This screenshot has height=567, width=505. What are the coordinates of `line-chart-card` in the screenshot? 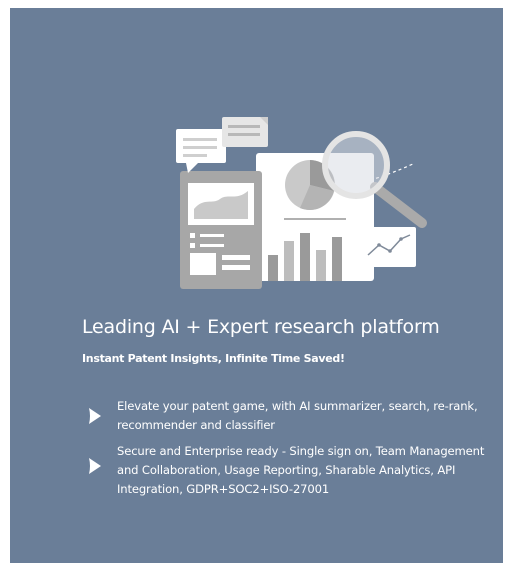 It's located at (388, 247).